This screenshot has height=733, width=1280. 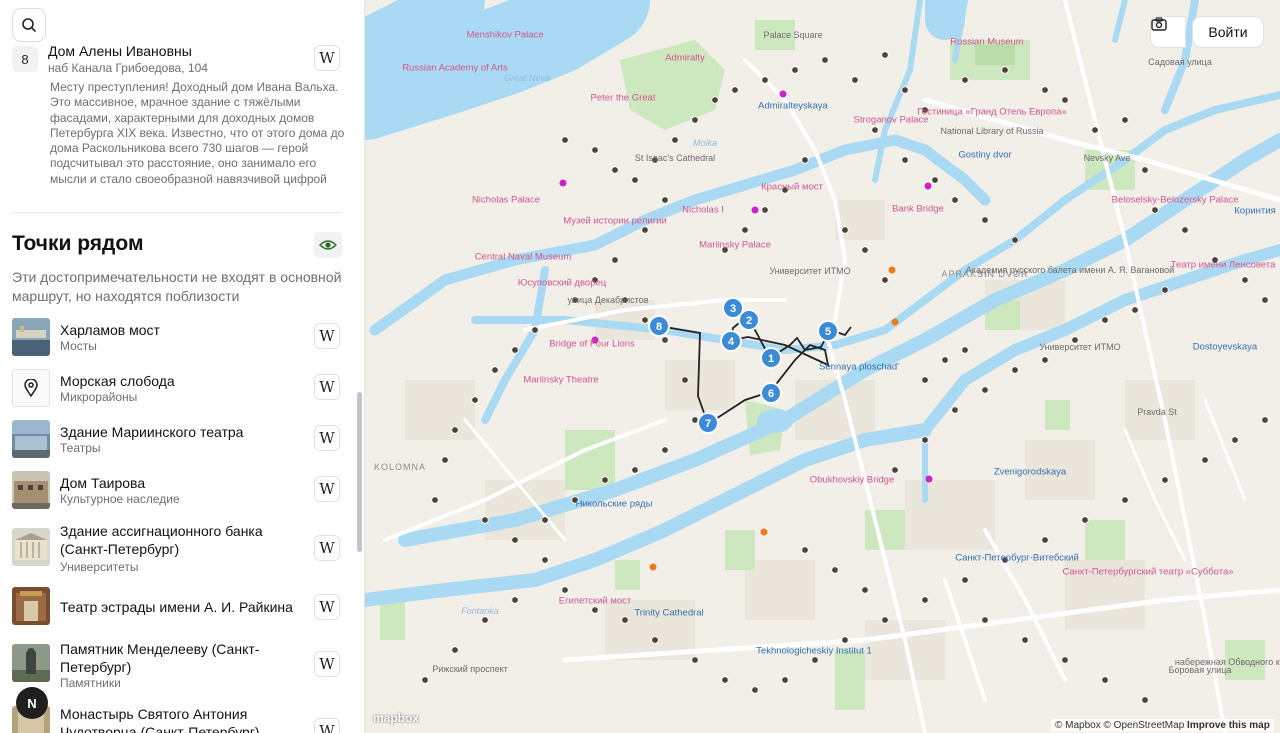 I want to click on nearby-item: Морская слобода Микрорайоны W, so click(x=177, y=392).